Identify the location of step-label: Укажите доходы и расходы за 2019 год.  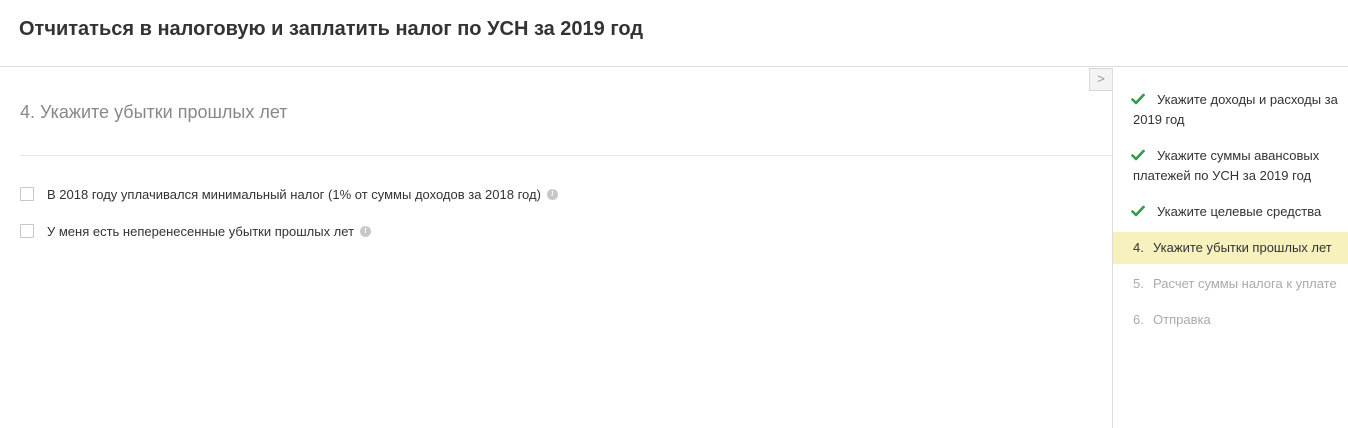
(1235, 109).